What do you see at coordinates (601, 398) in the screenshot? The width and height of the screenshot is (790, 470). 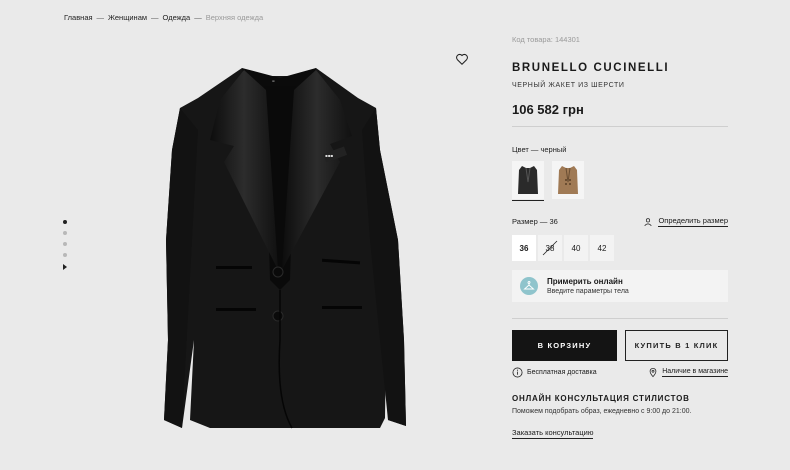 I see `consultation-title: ОНЛАЙН КОНСУЛЬТАЦИЯ СТИЛИСТОВ` at bounding box center [601, 398].